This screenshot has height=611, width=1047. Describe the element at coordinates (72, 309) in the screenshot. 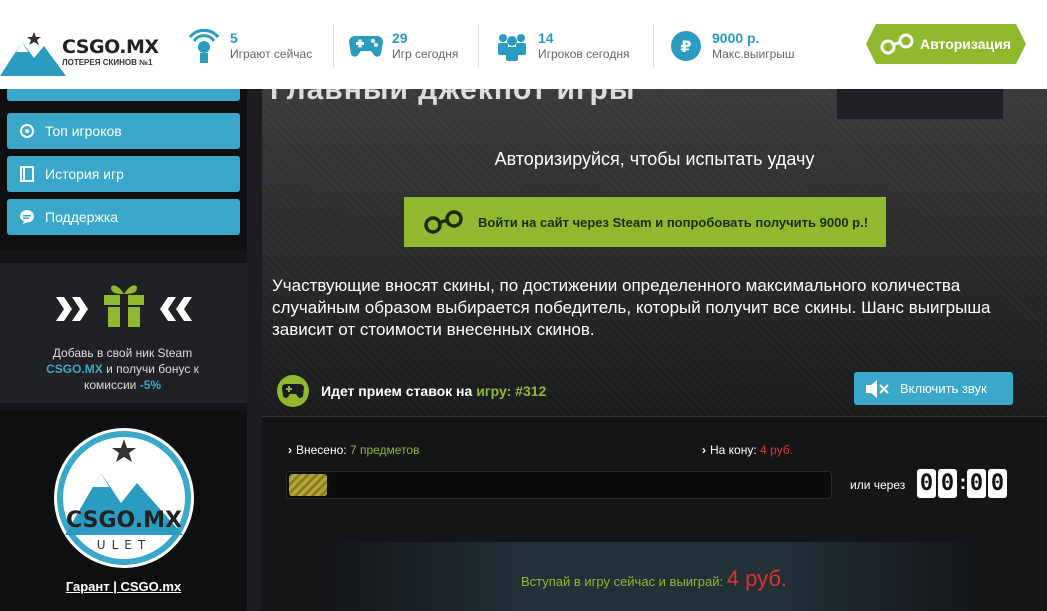

I see `double-chevron-right-icon` at that location.